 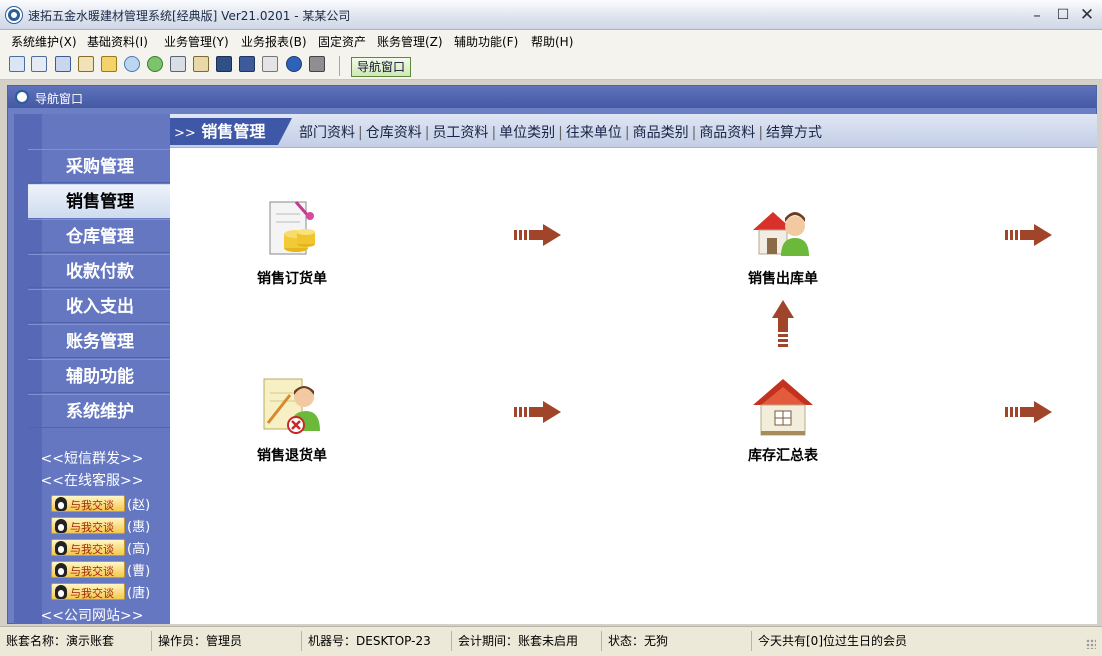 What do you see at coordinates (117, 41) in the screenshot?
I see `menu-basic-data: 基础资料(I)` at bounding box center [117, 41].